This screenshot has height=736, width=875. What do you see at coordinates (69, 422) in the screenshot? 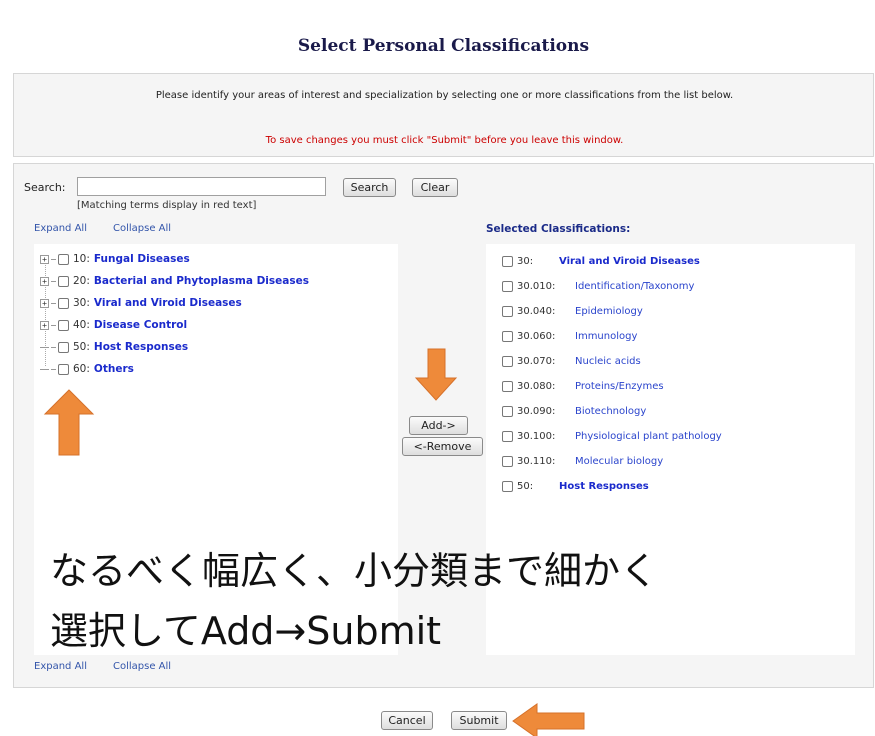
I see `up-arrow-icon` at bounding box center [69, 422].